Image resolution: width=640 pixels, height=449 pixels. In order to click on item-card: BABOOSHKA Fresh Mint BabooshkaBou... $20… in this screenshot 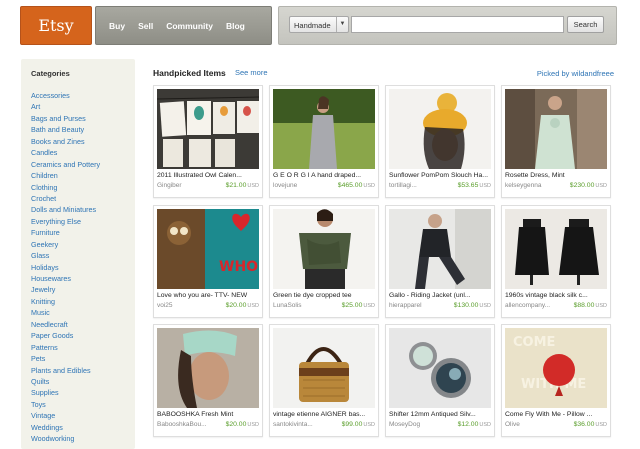, I will do `click(208, 380)`.